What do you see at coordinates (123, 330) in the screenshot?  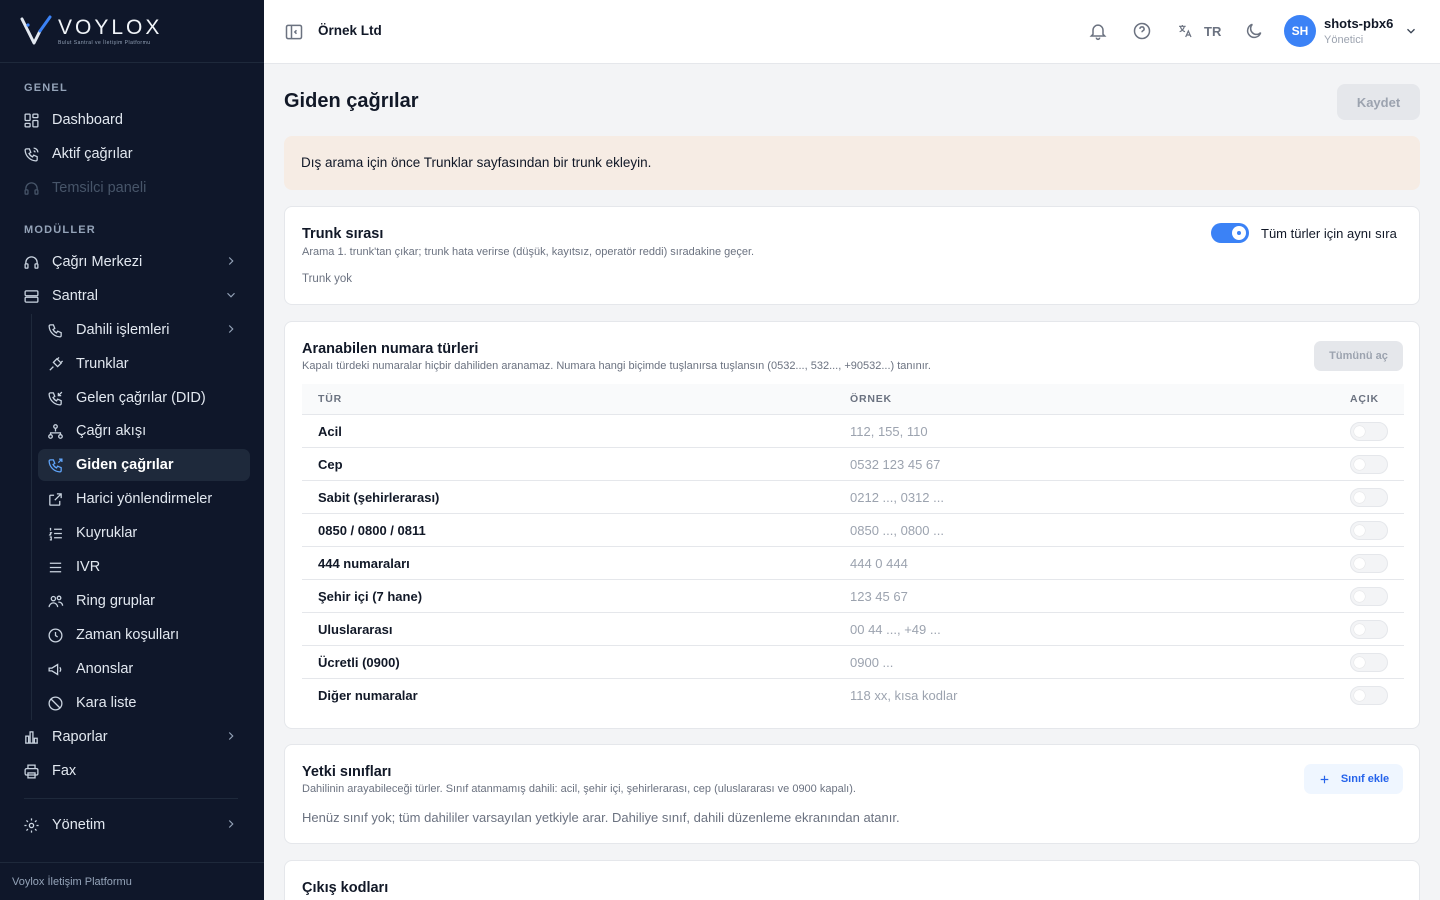 I see `sidebar-item-label: Dahili işlemleri` at bounding box center [123, 330].